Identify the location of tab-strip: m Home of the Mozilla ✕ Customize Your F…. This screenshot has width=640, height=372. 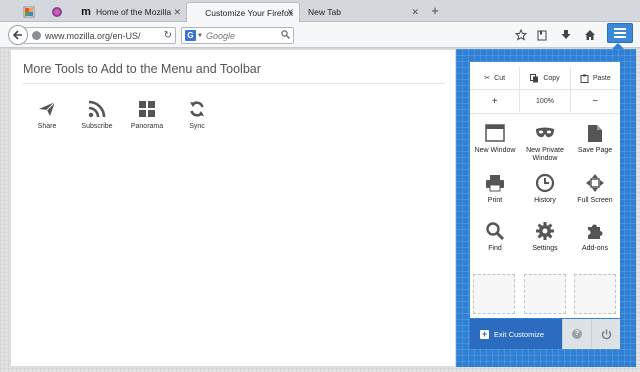
(320, 11).